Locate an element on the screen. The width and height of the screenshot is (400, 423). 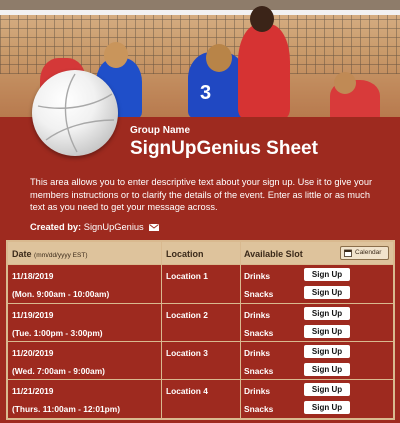
row-time: (Wed. 7:00am - 9:00am) is located at coordinates (58, 371).